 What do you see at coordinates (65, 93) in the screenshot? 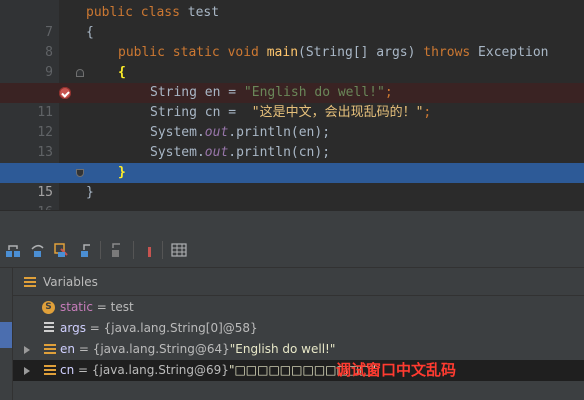
I see `breakpoint-icon` at bounding box center [65, 93].